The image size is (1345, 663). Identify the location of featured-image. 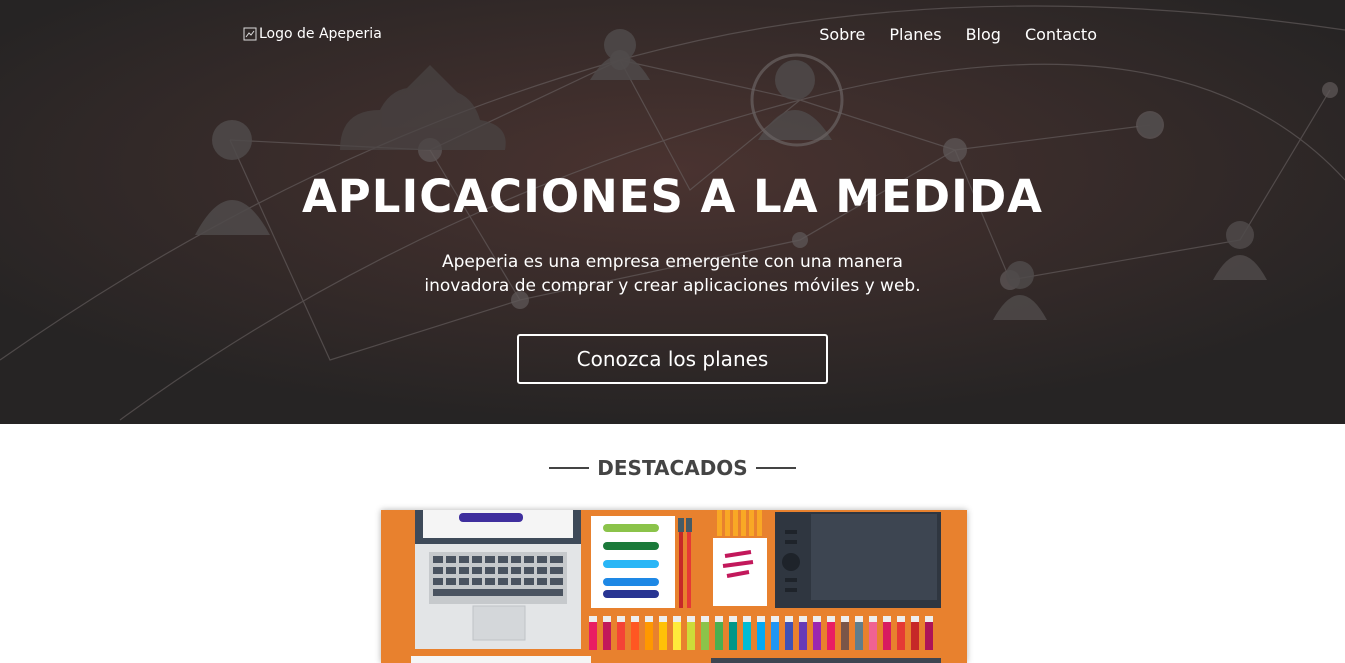
(674, 586).